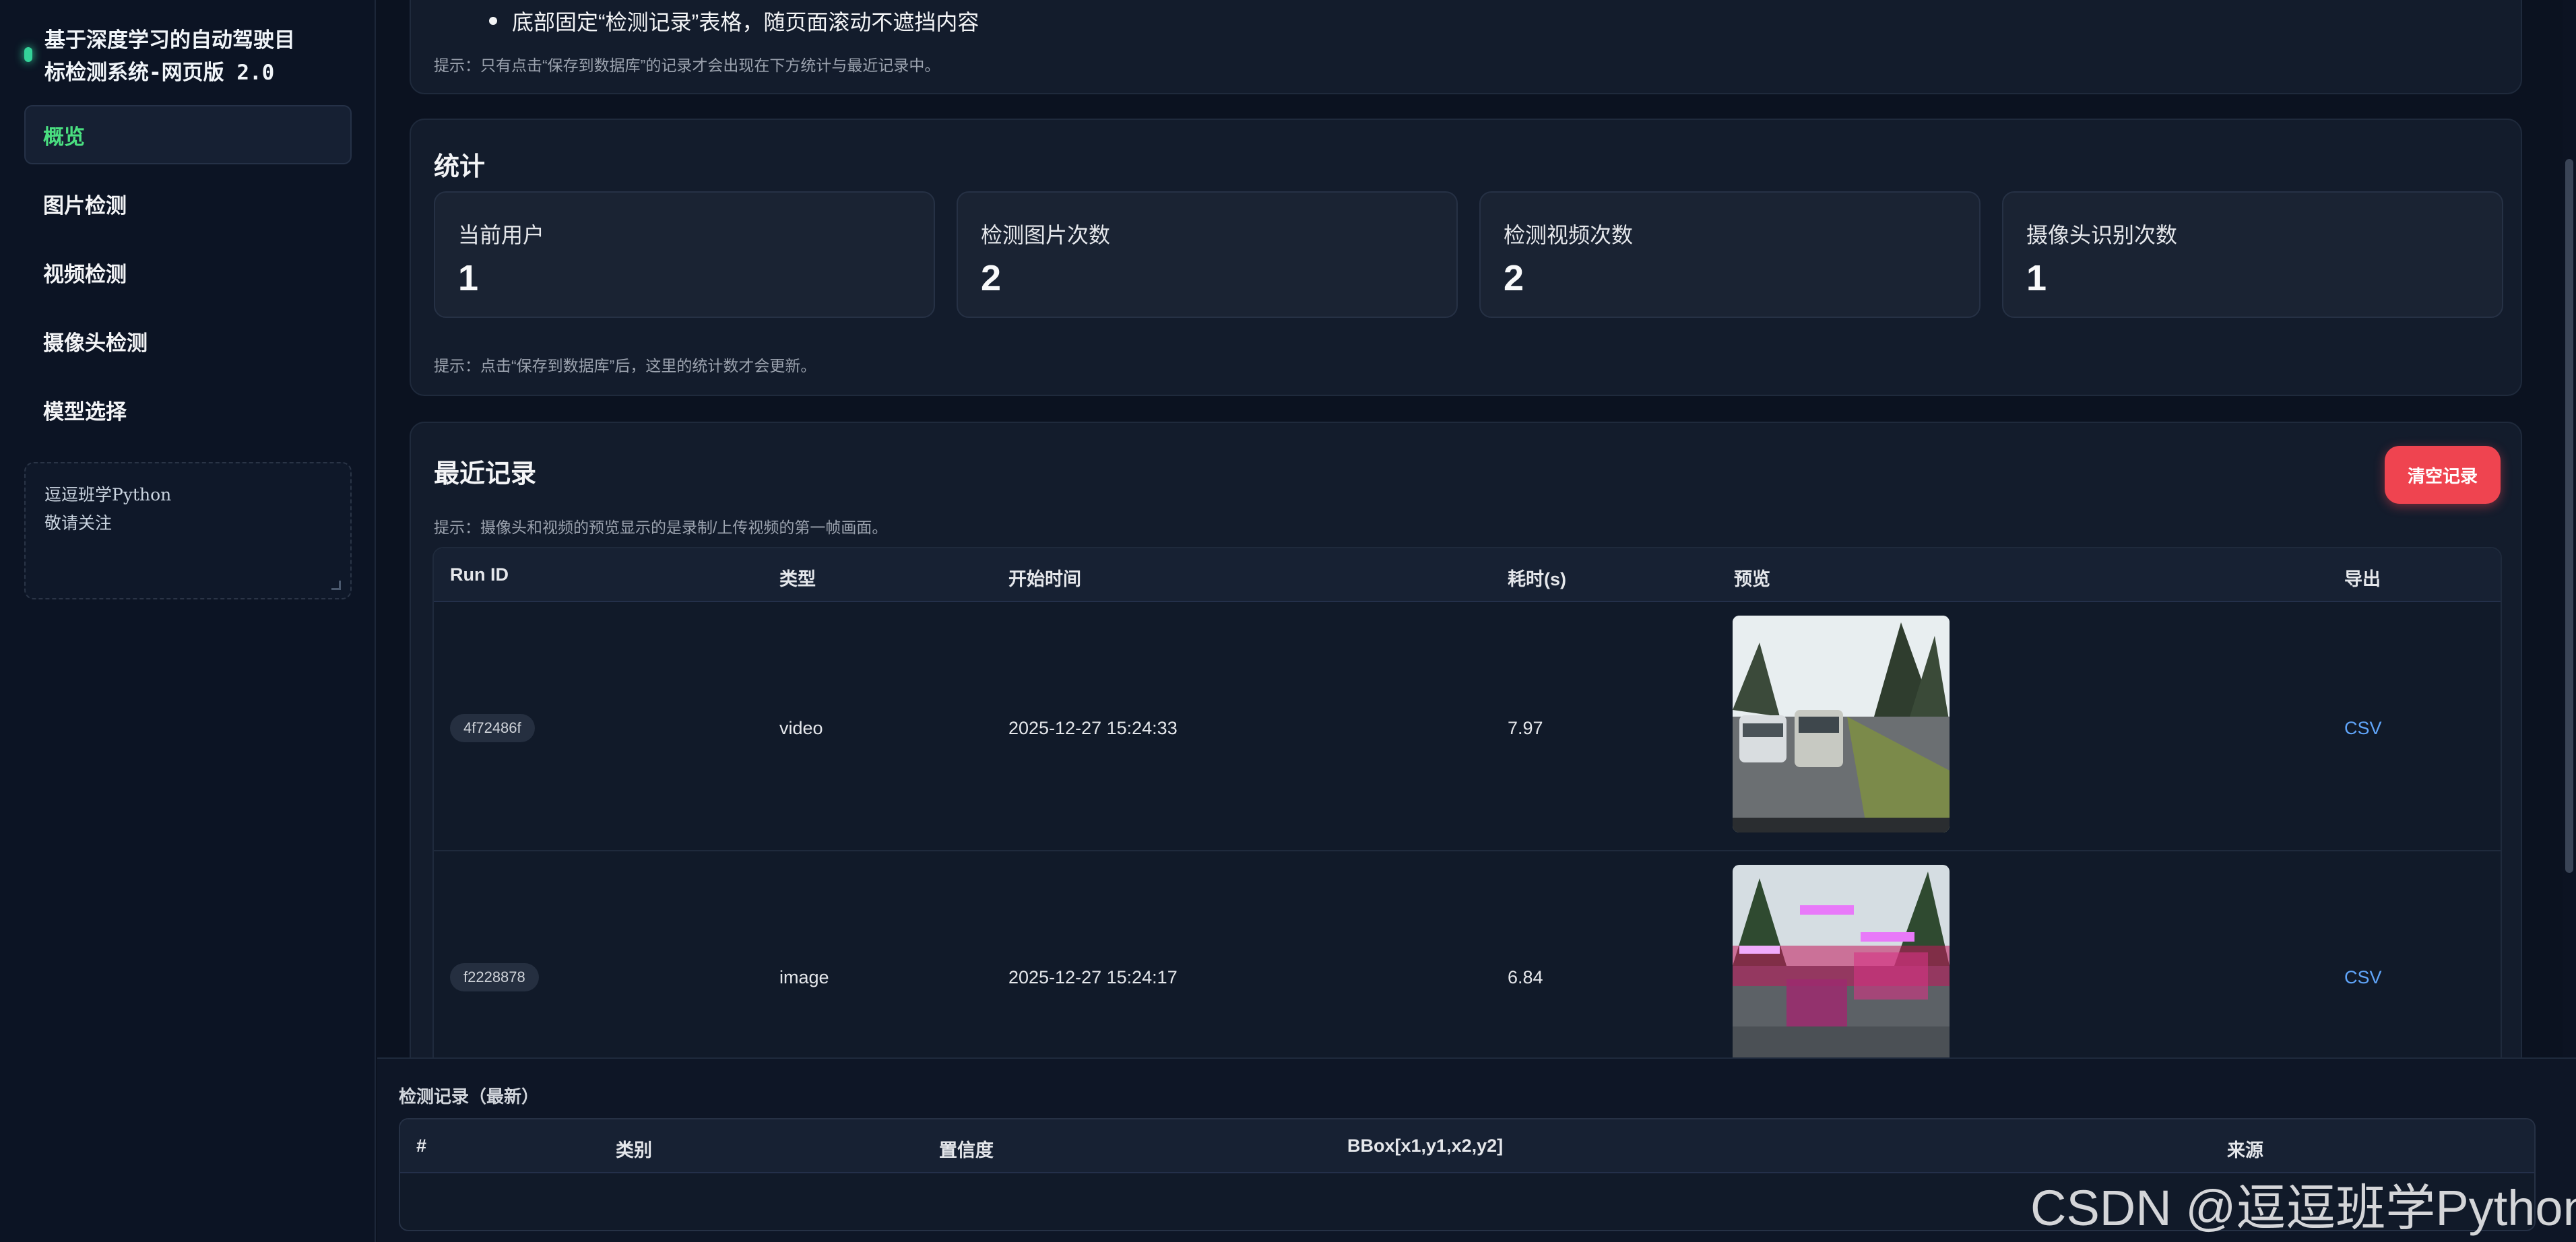 The width and height of the screenshot is (2576, 1242). What do you see at coordinates (336, 585) in the screenshot?
I see `resize-handle-icon` at bounding box center [336, 585].